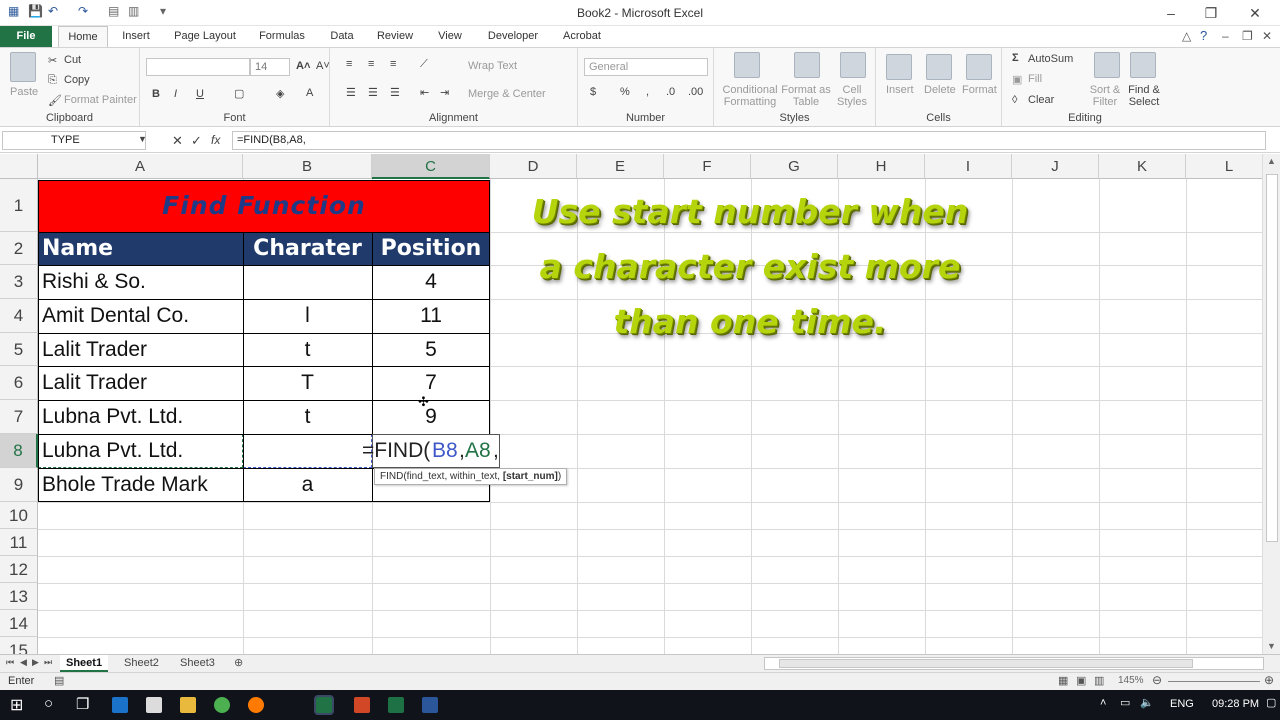 This screenshot has height=720, width=1280. Describe the element at coordinates (307, 248) in the screenshot. I see `header-character: Charater` at that location.